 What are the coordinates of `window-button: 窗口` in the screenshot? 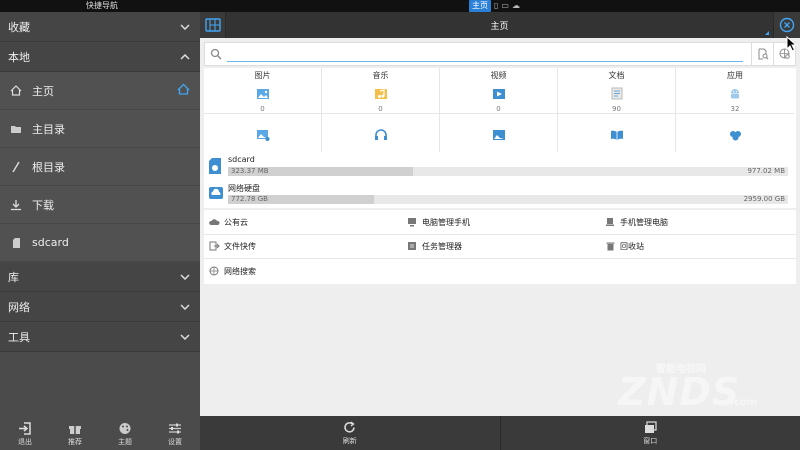 It's located at (650, 433).